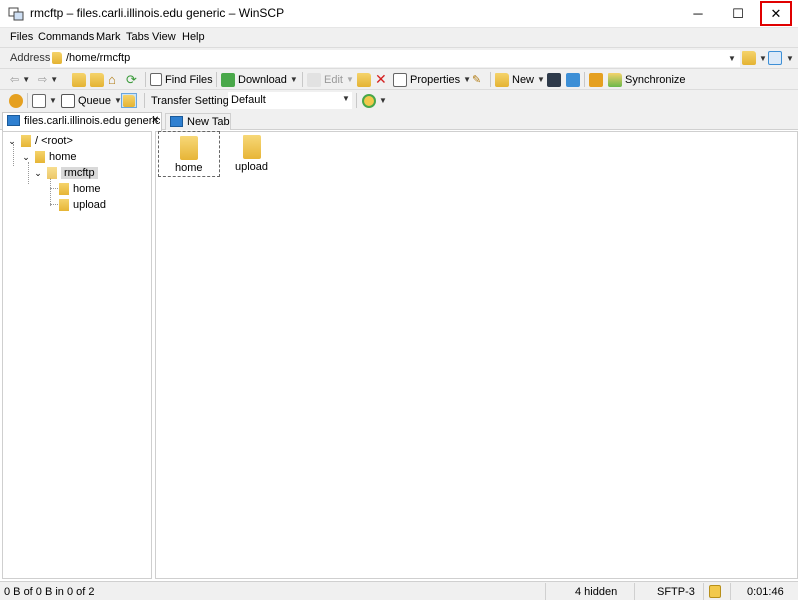 This screenshot has height=600, width=798. I want to click on edit-icon, so click(314, 79).